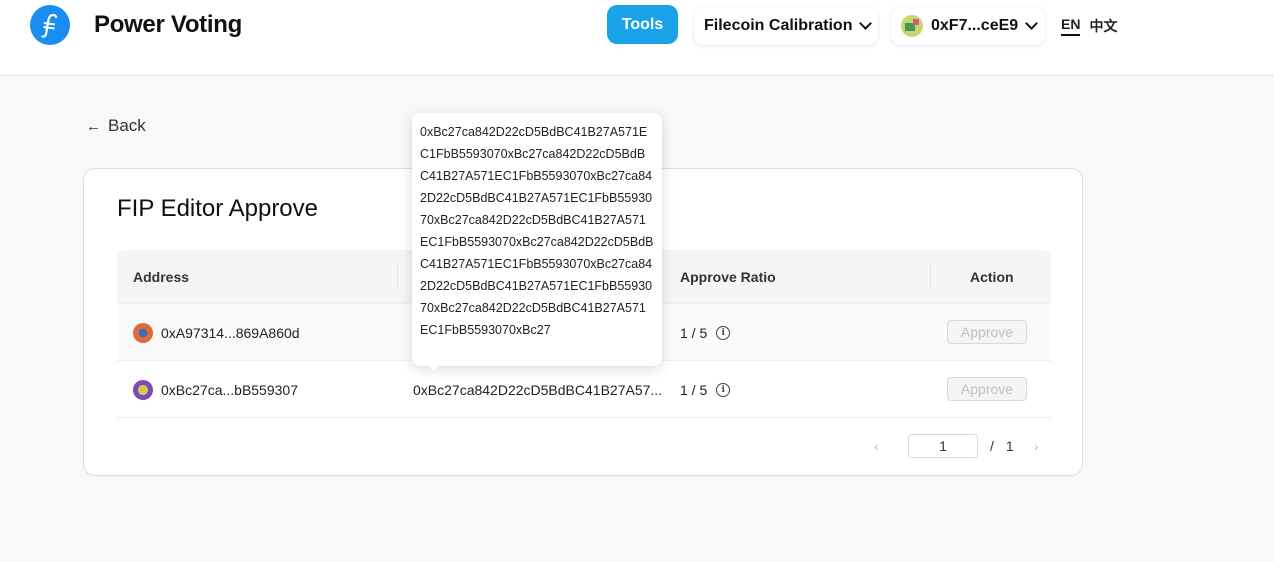  What do you see at coordinates (168, 25) in the screenshot?
I see `app-title: Power Voting` at bounding box center [168, 25].